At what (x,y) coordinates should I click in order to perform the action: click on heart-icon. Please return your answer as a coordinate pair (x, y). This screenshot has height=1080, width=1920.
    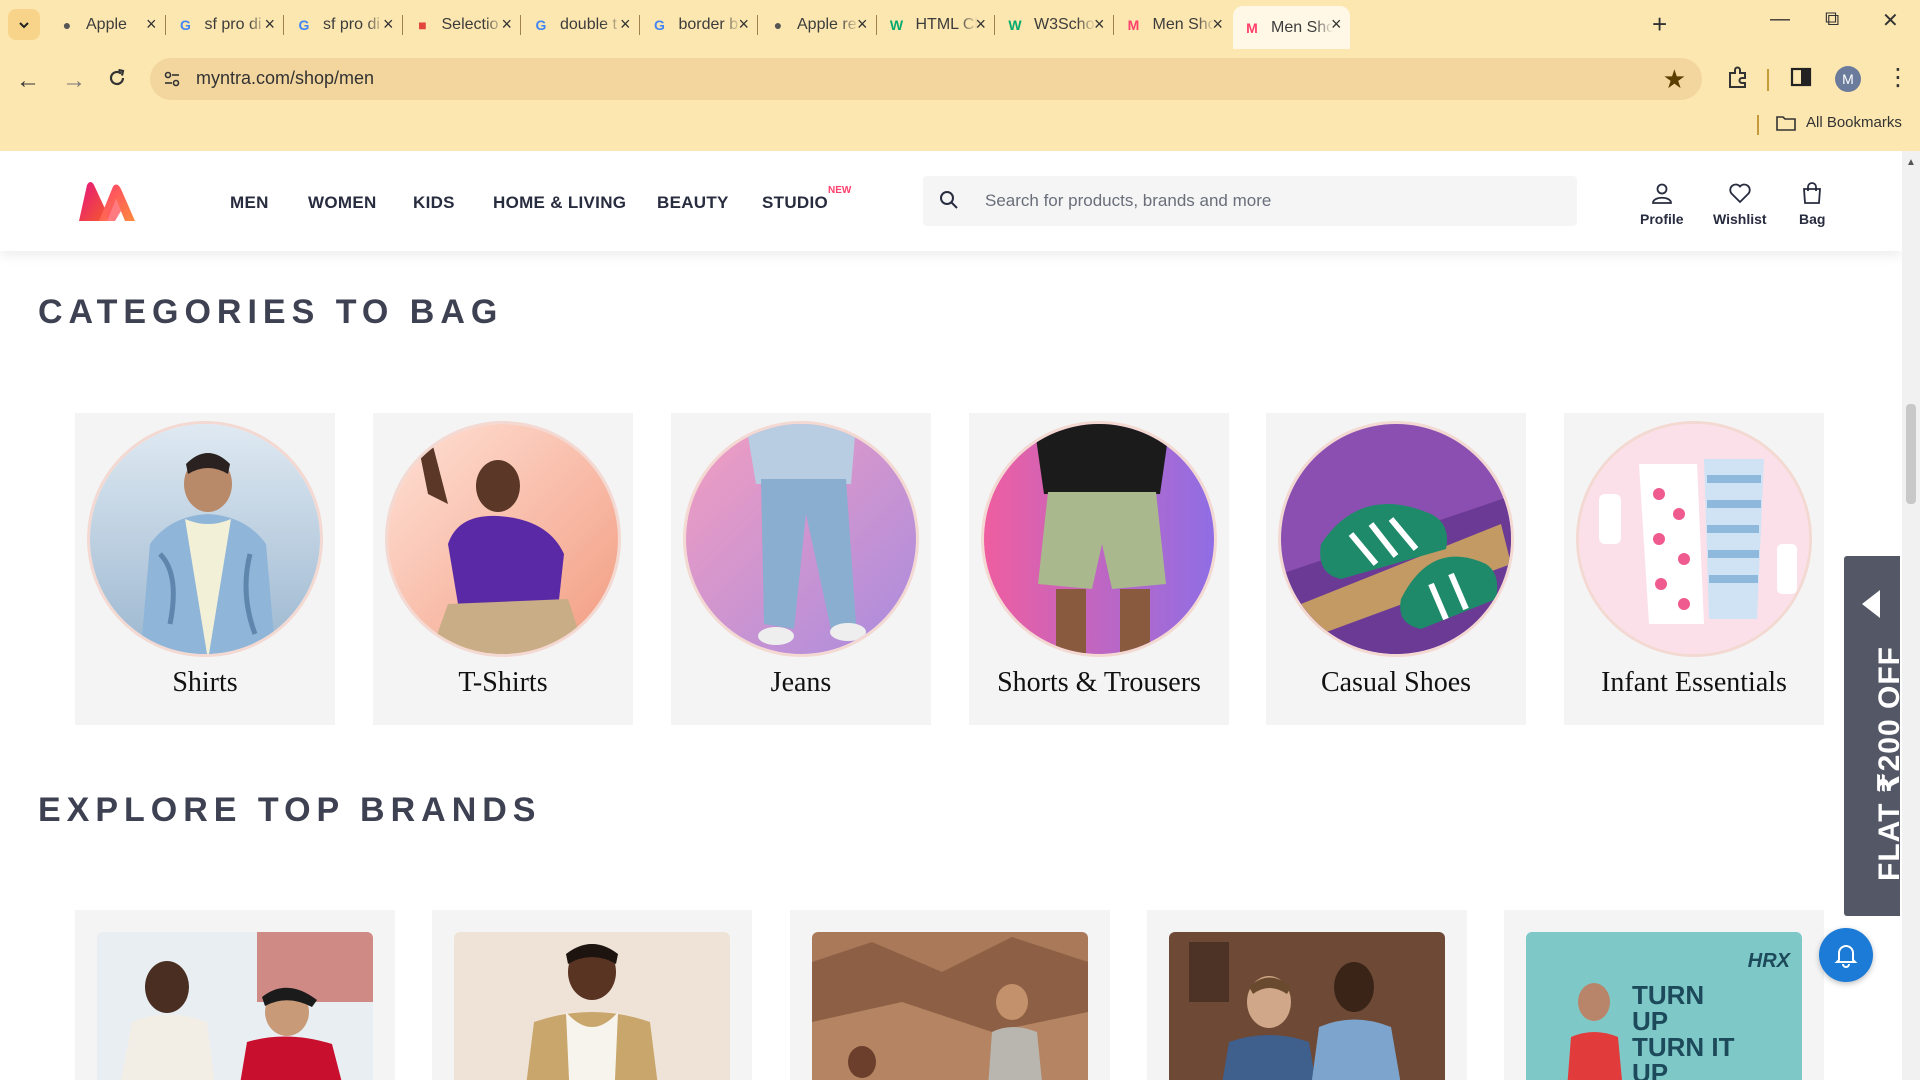
    Looking at the image, I should click on (1740, 193).